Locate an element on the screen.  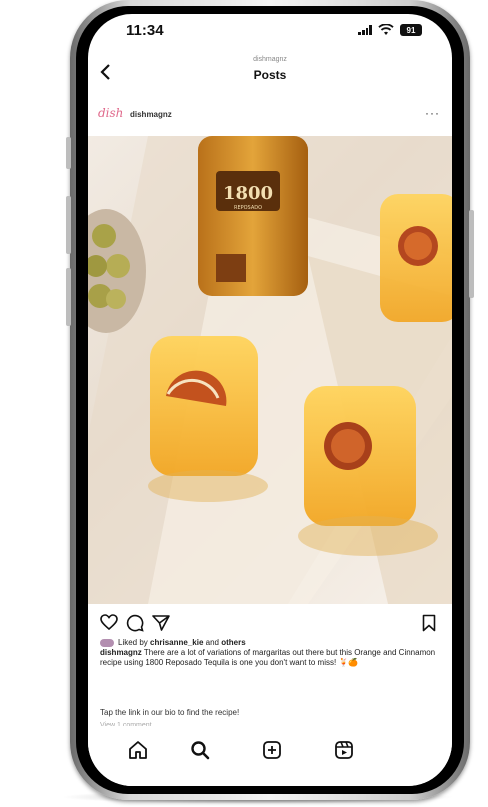
bottle-sublabel: REPOSADO is located at coordinates (248, 208).